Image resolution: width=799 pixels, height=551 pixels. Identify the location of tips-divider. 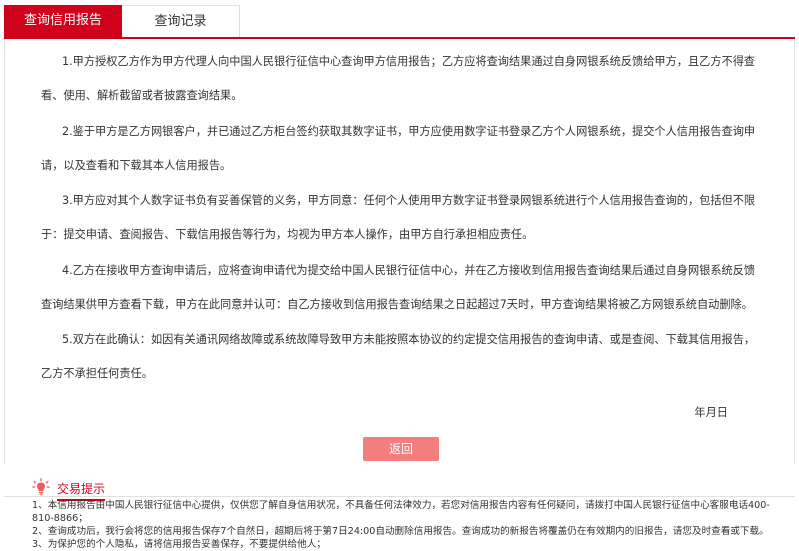
(399, 496).